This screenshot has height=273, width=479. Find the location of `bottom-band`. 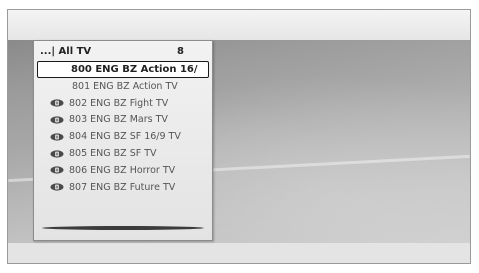

bottom-band is located at coordinates (239, 253).